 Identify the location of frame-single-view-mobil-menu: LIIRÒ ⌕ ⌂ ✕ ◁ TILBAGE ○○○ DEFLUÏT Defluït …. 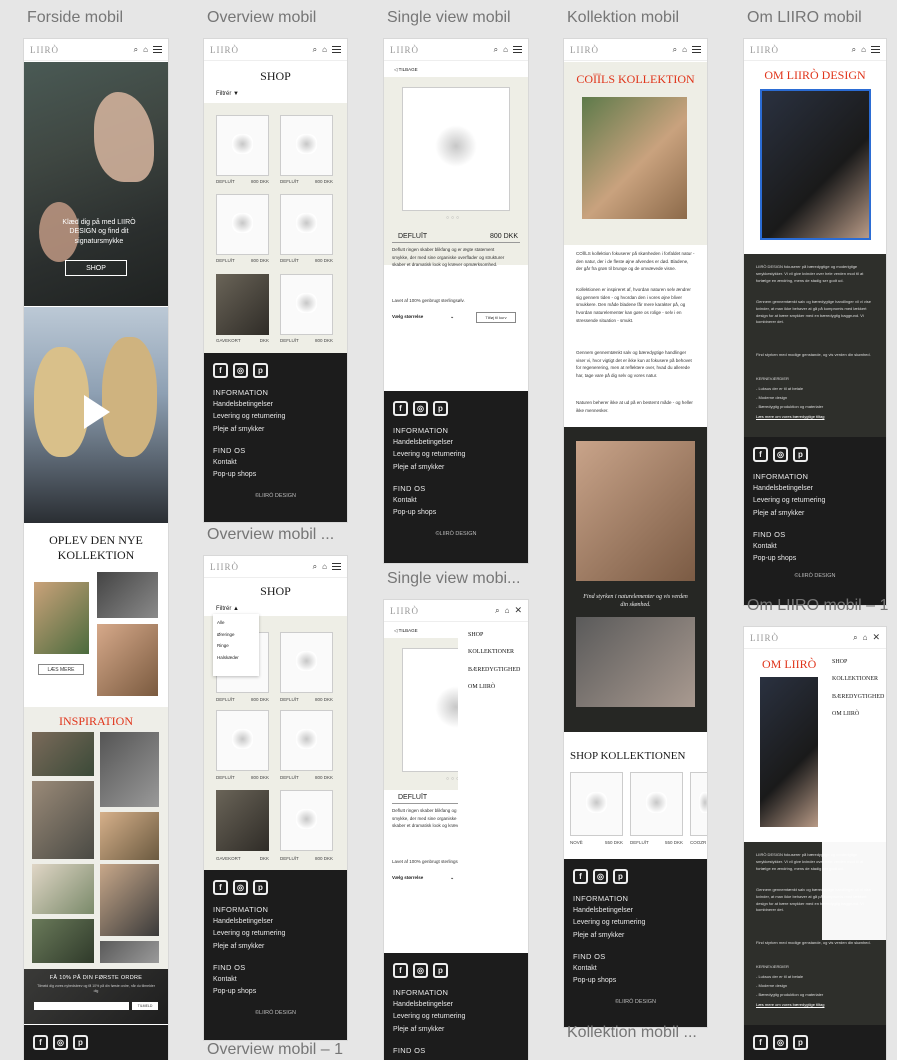
(456, 830).